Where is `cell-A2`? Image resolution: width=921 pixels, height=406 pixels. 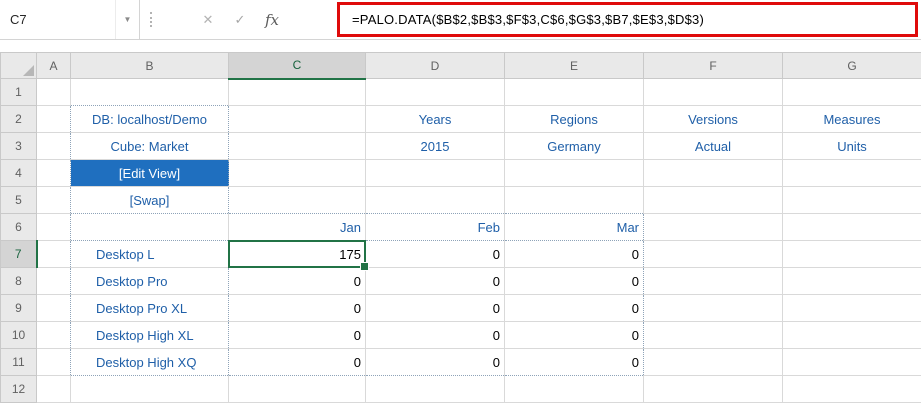
cell-A2 is located at coordinates (53, 119).